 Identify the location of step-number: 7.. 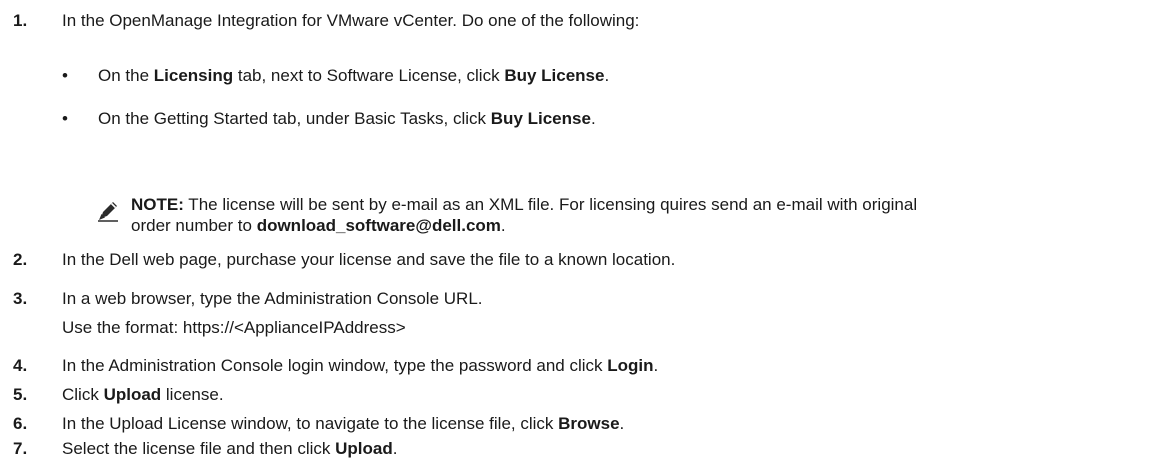
(20, 448).